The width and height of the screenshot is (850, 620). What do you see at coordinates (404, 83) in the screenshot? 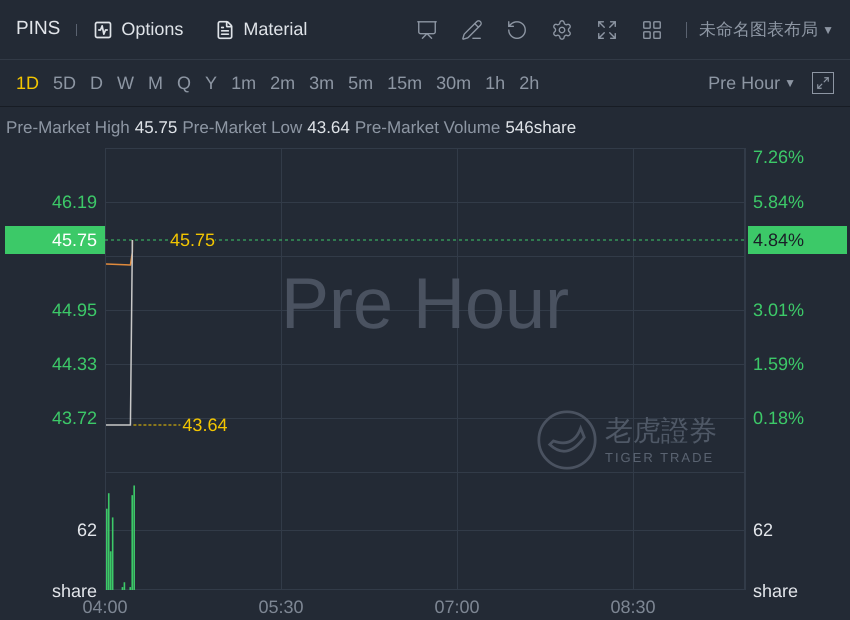
I see `timeframe-tab: 15m` at bounding box center [404, 83].